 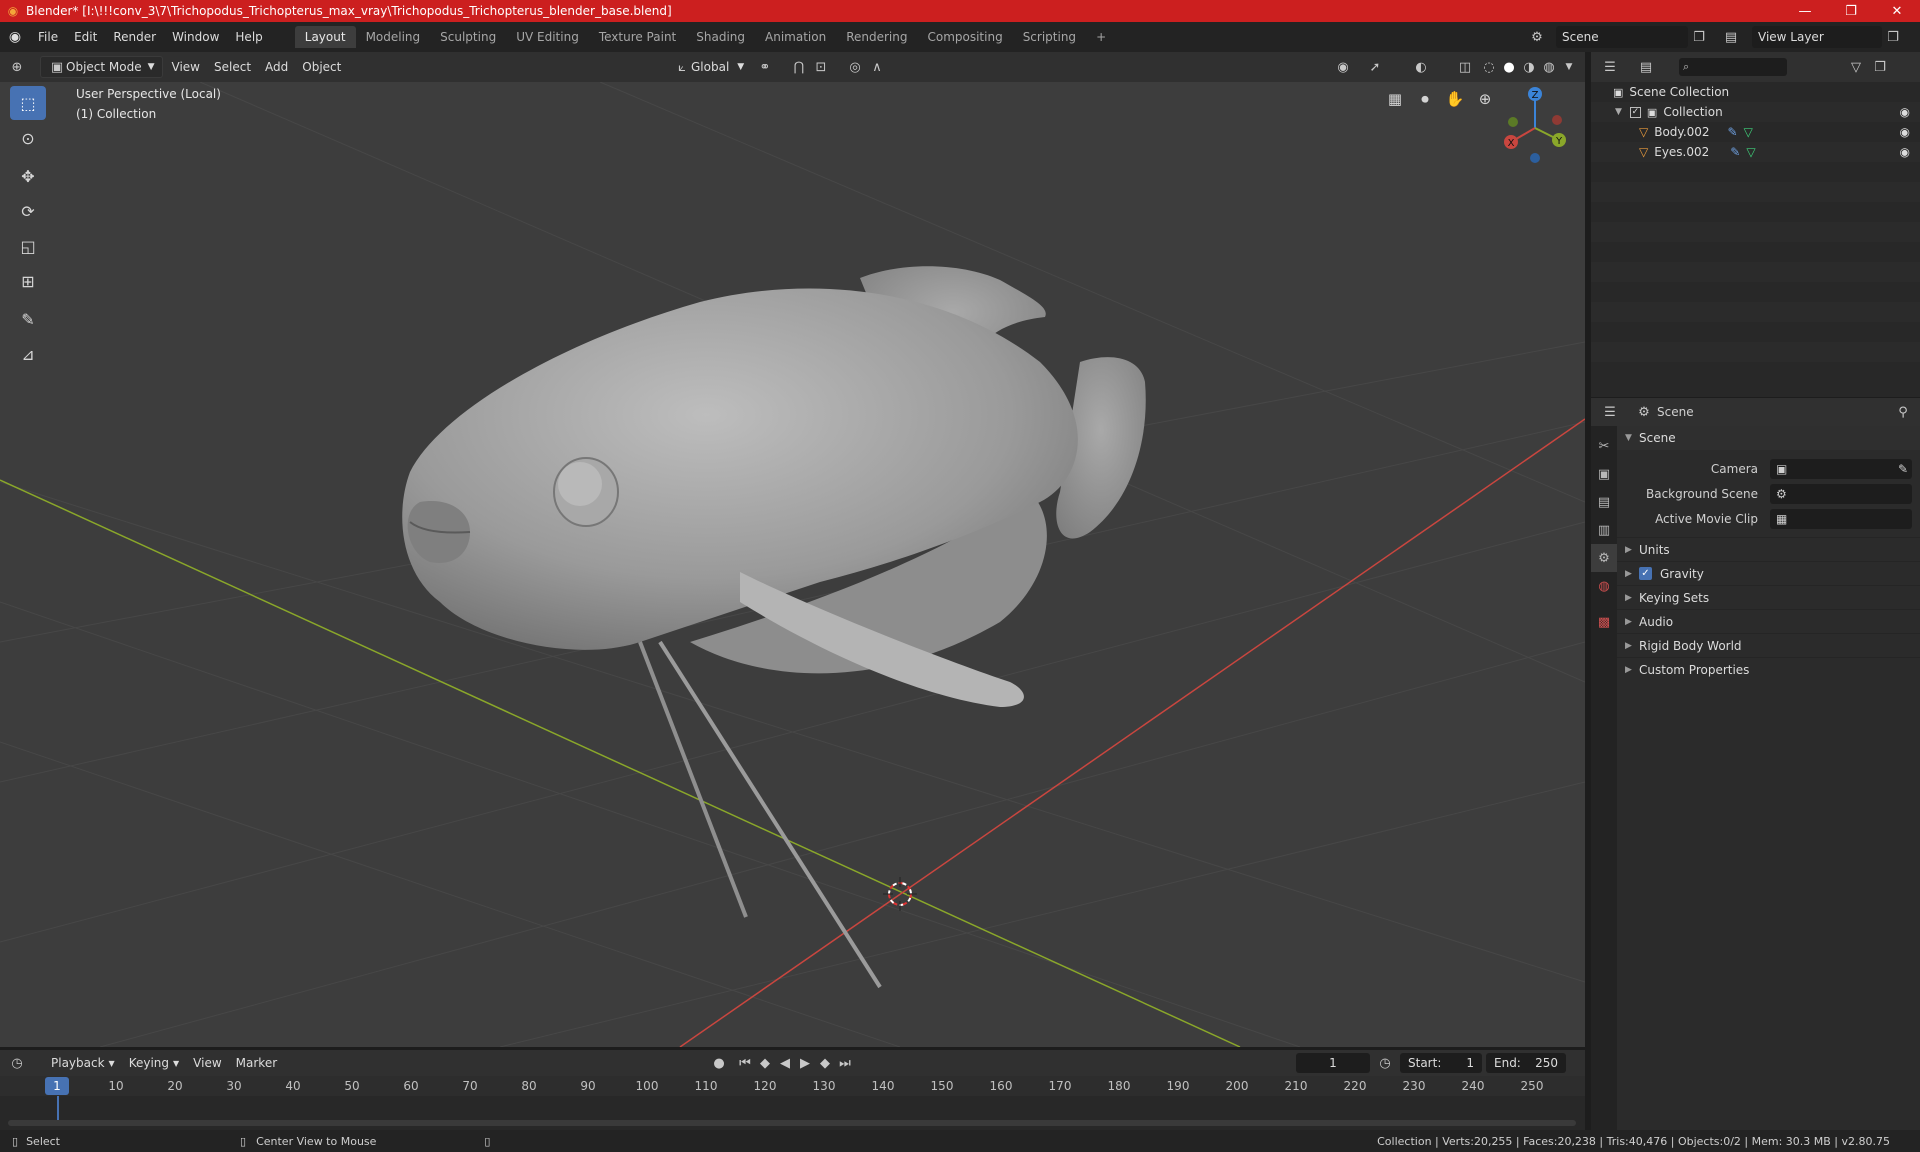 I want to click on tab-texture-paint: Texture Paint, so click(x=637, y=37).